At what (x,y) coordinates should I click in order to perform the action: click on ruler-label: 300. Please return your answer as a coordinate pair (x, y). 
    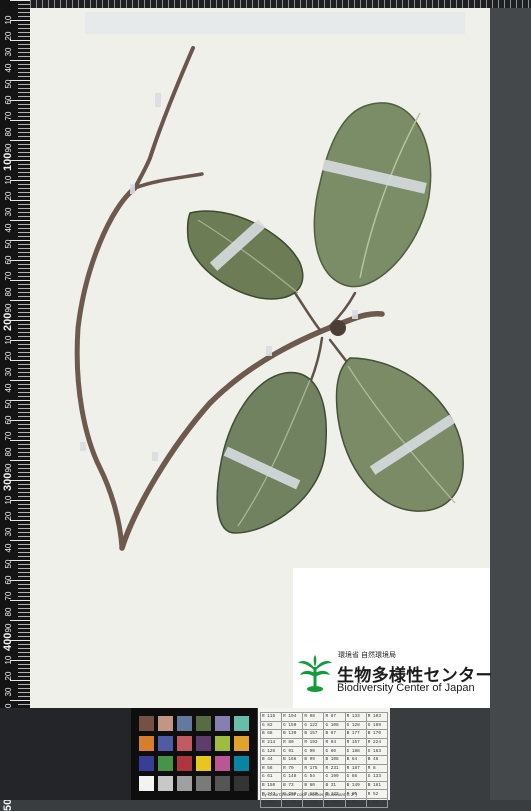
    Looking at the image, I should click on (8, 481).